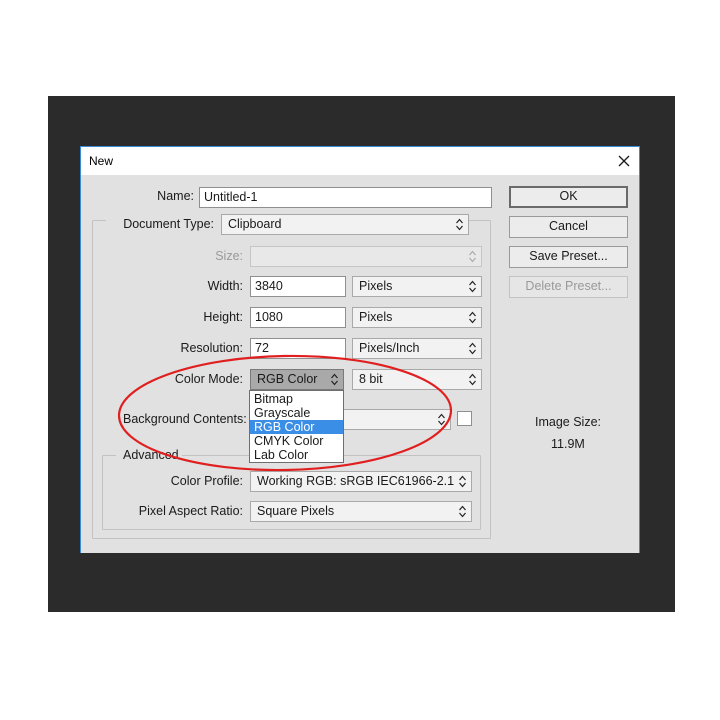 The image size is (720, 720). I want to click on color-mode-option: Bitmap, so click(296, 399).